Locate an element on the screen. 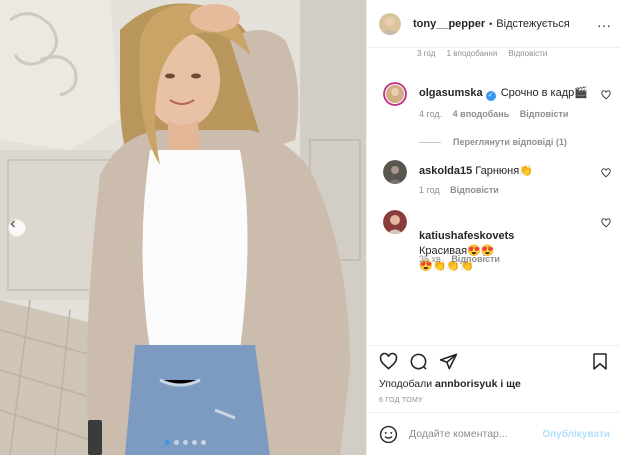 This screenshot has height=455, width=620. comment-likes: 4 вподобань is located at coordinates (481, 114).